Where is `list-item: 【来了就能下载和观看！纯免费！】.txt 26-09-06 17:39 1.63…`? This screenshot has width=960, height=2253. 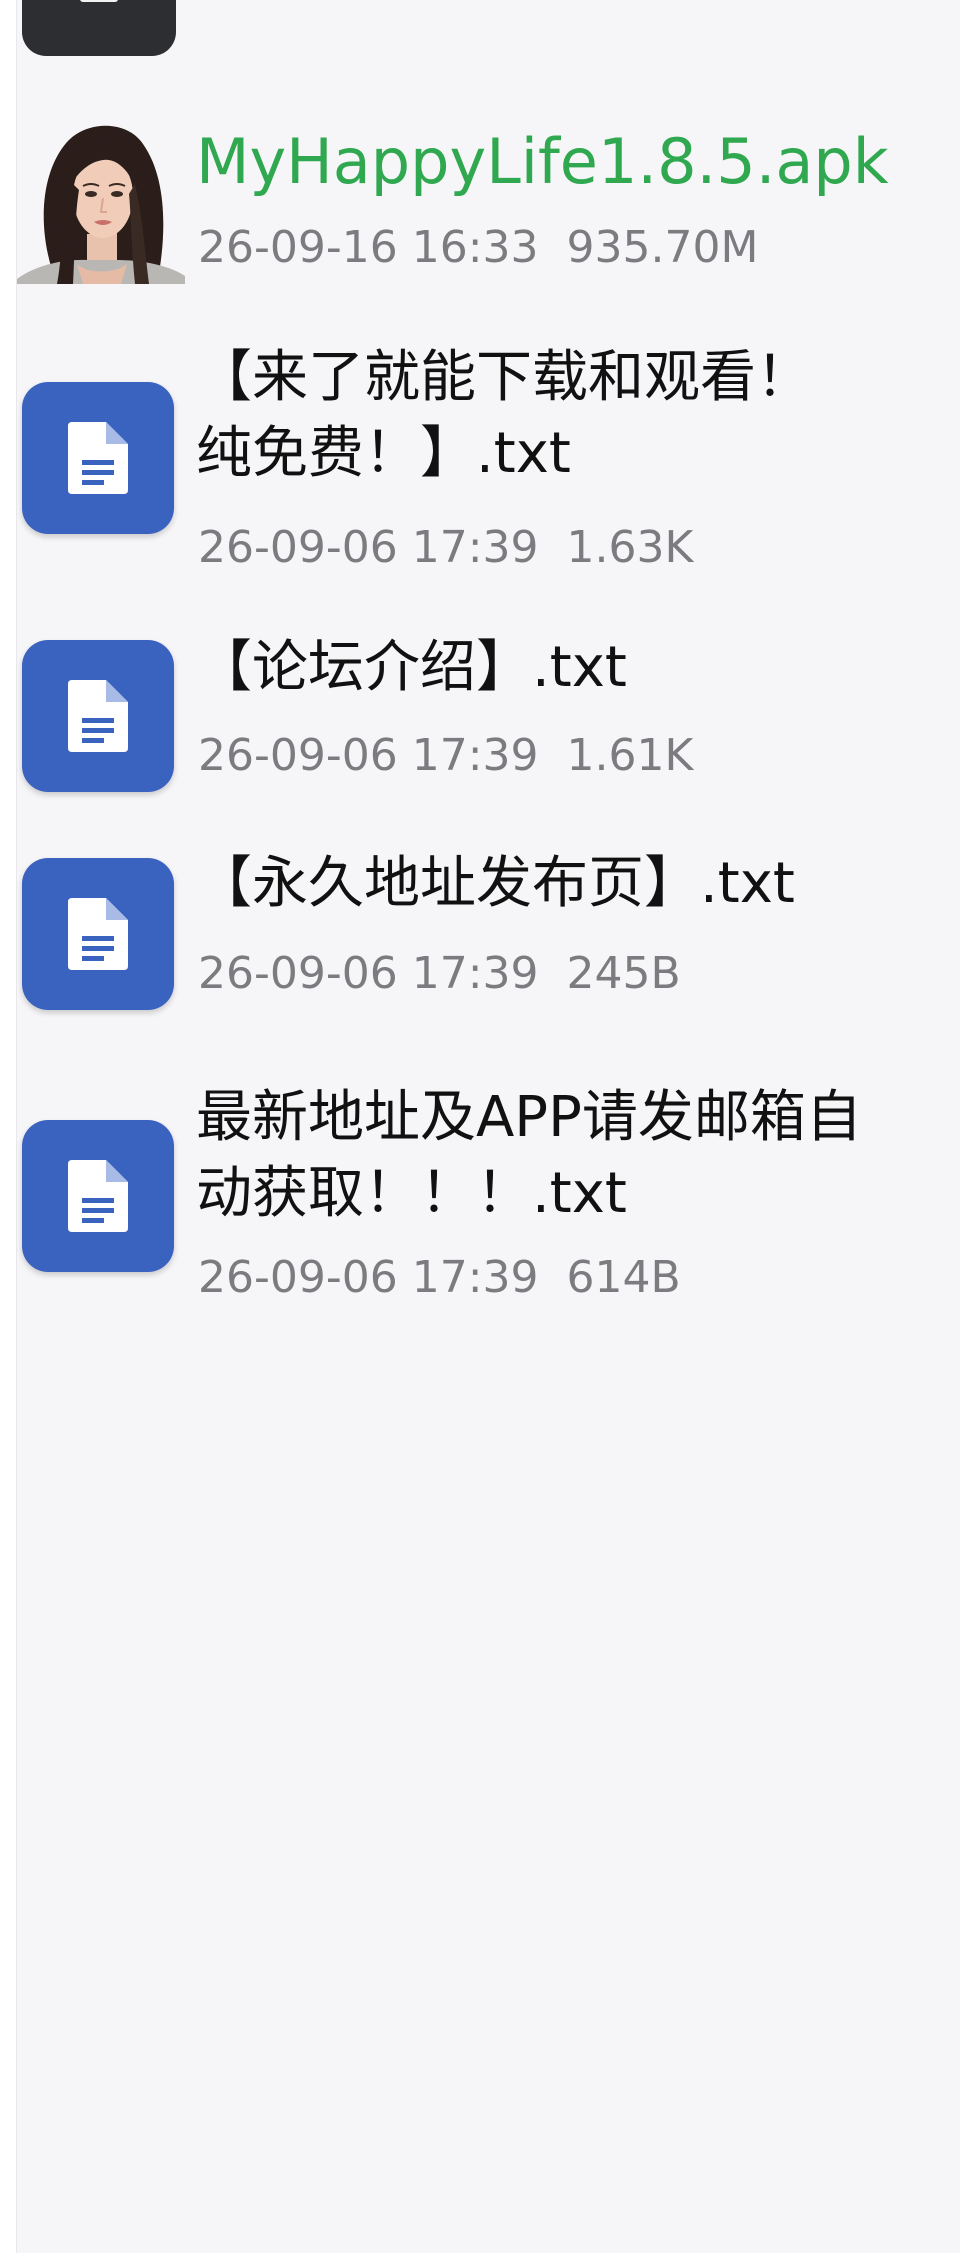
list-item: 【来了就能下载和观看！纯免费！】.txt 26-09-06 17:39 1.63… is located at coordinates (480, 460).